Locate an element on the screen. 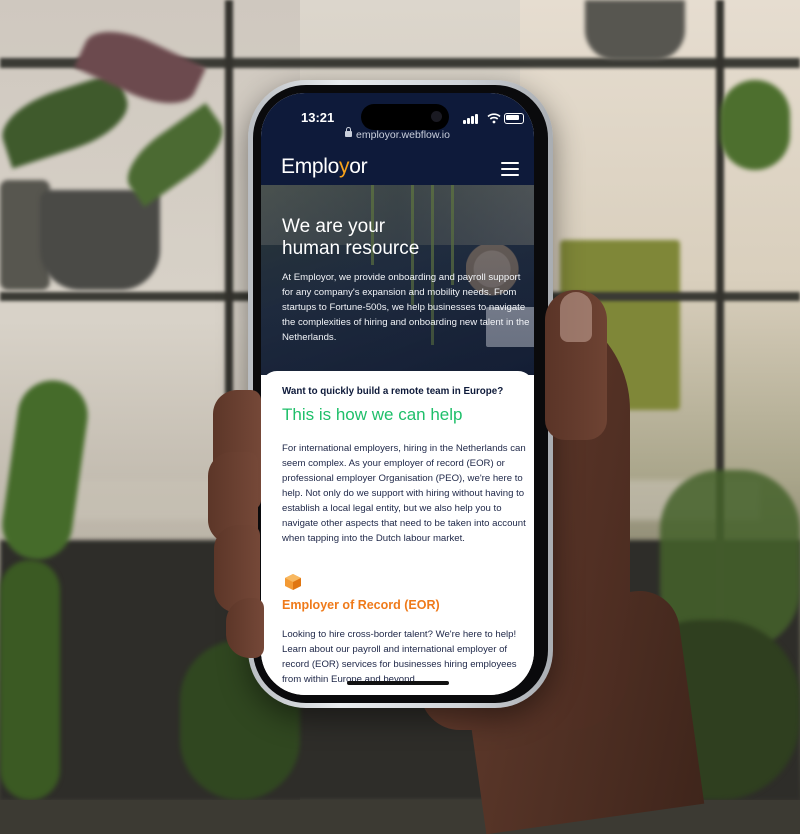 Image resolution: width=800 pixels, height=834 pixels. site-logo: Employor is located at coordinates (324, 167).